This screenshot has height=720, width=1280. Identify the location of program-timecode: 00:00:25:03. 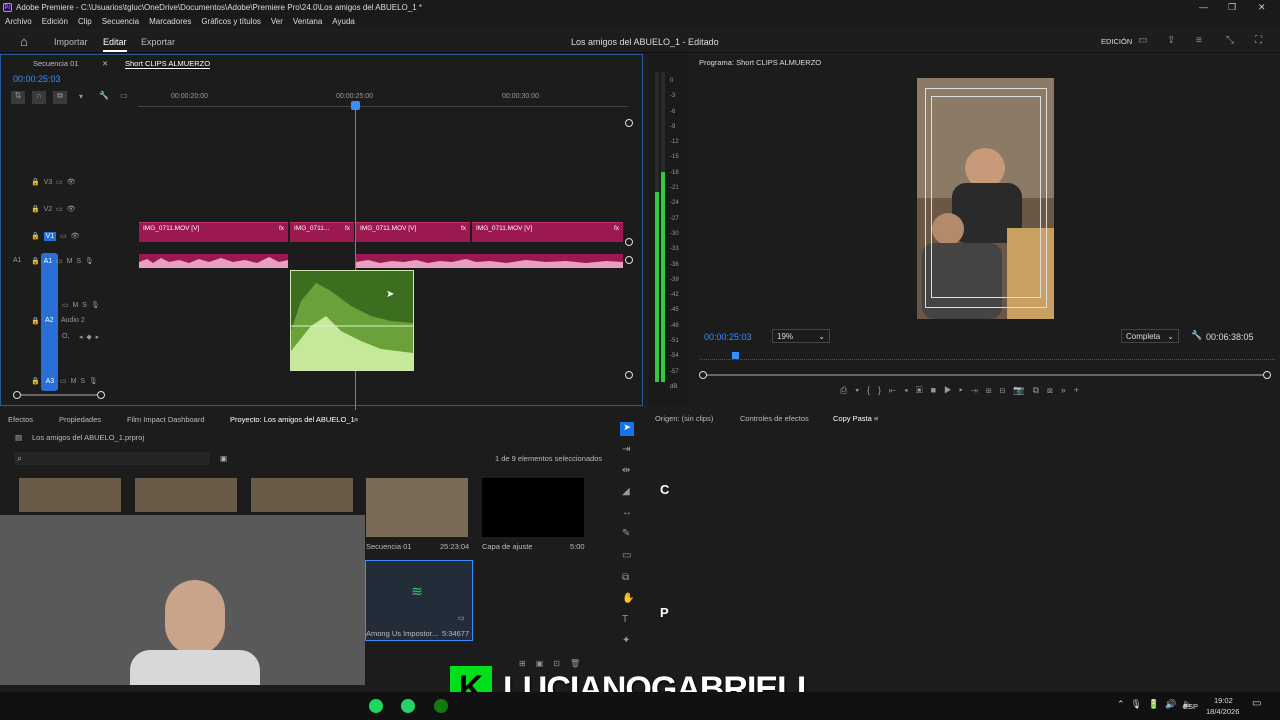
(728, 337).